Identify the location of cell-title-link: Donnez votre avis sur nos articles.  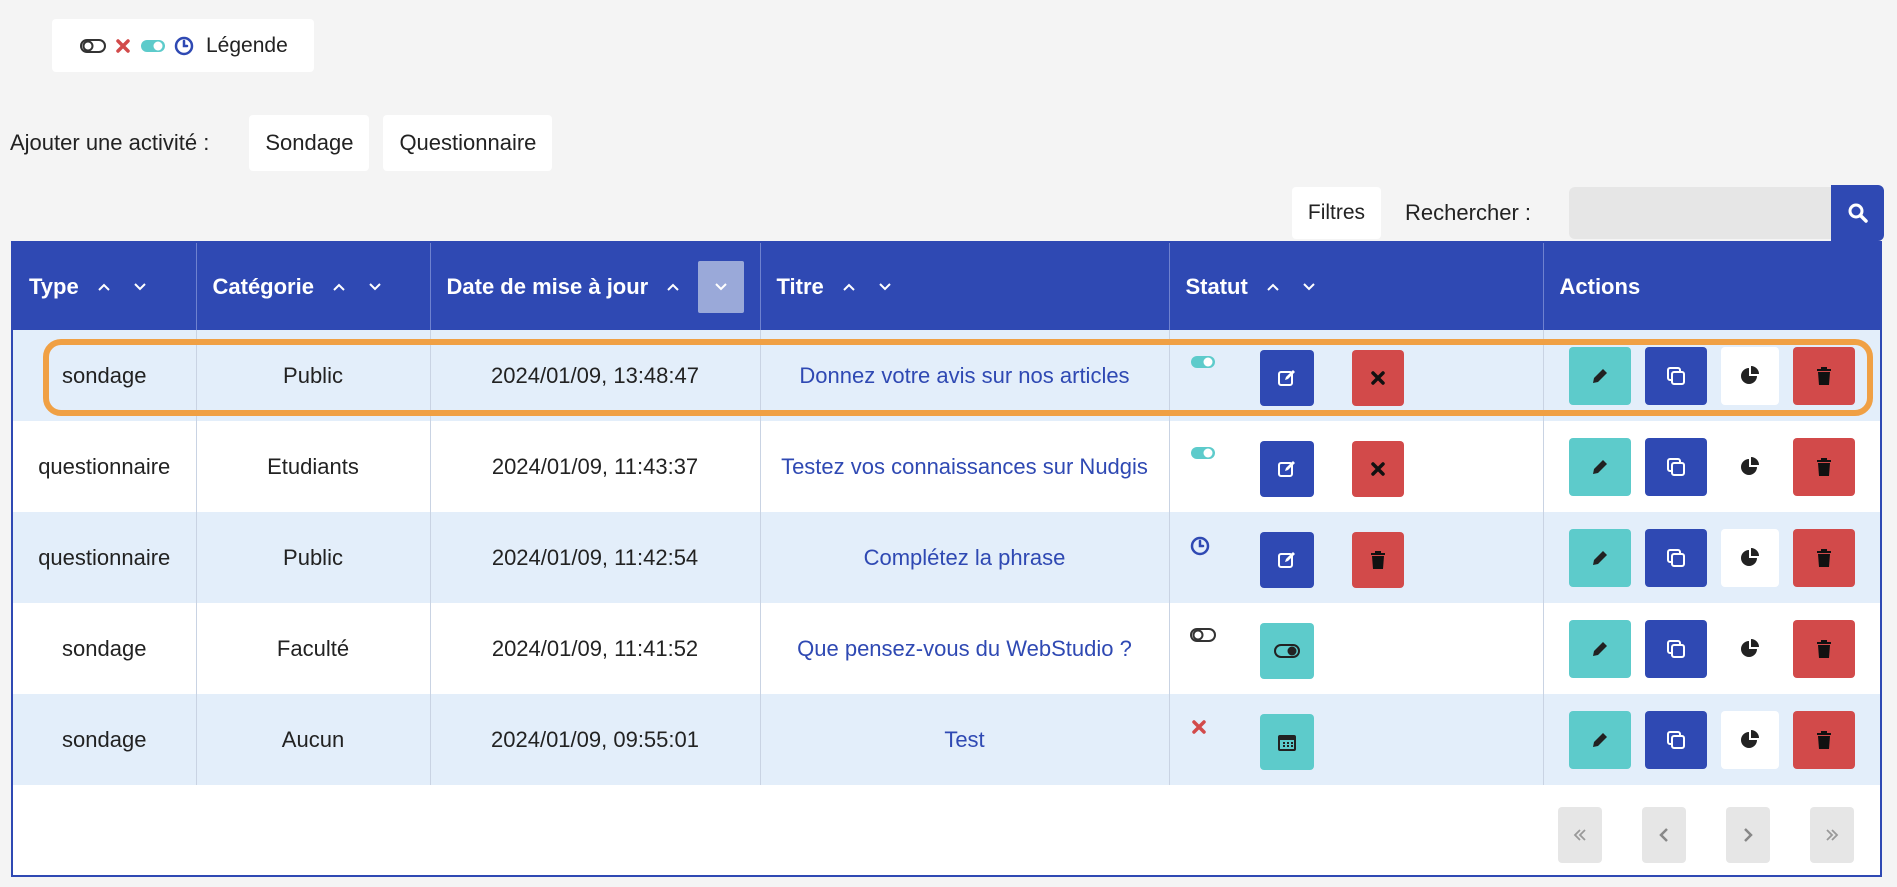
(965, 375).